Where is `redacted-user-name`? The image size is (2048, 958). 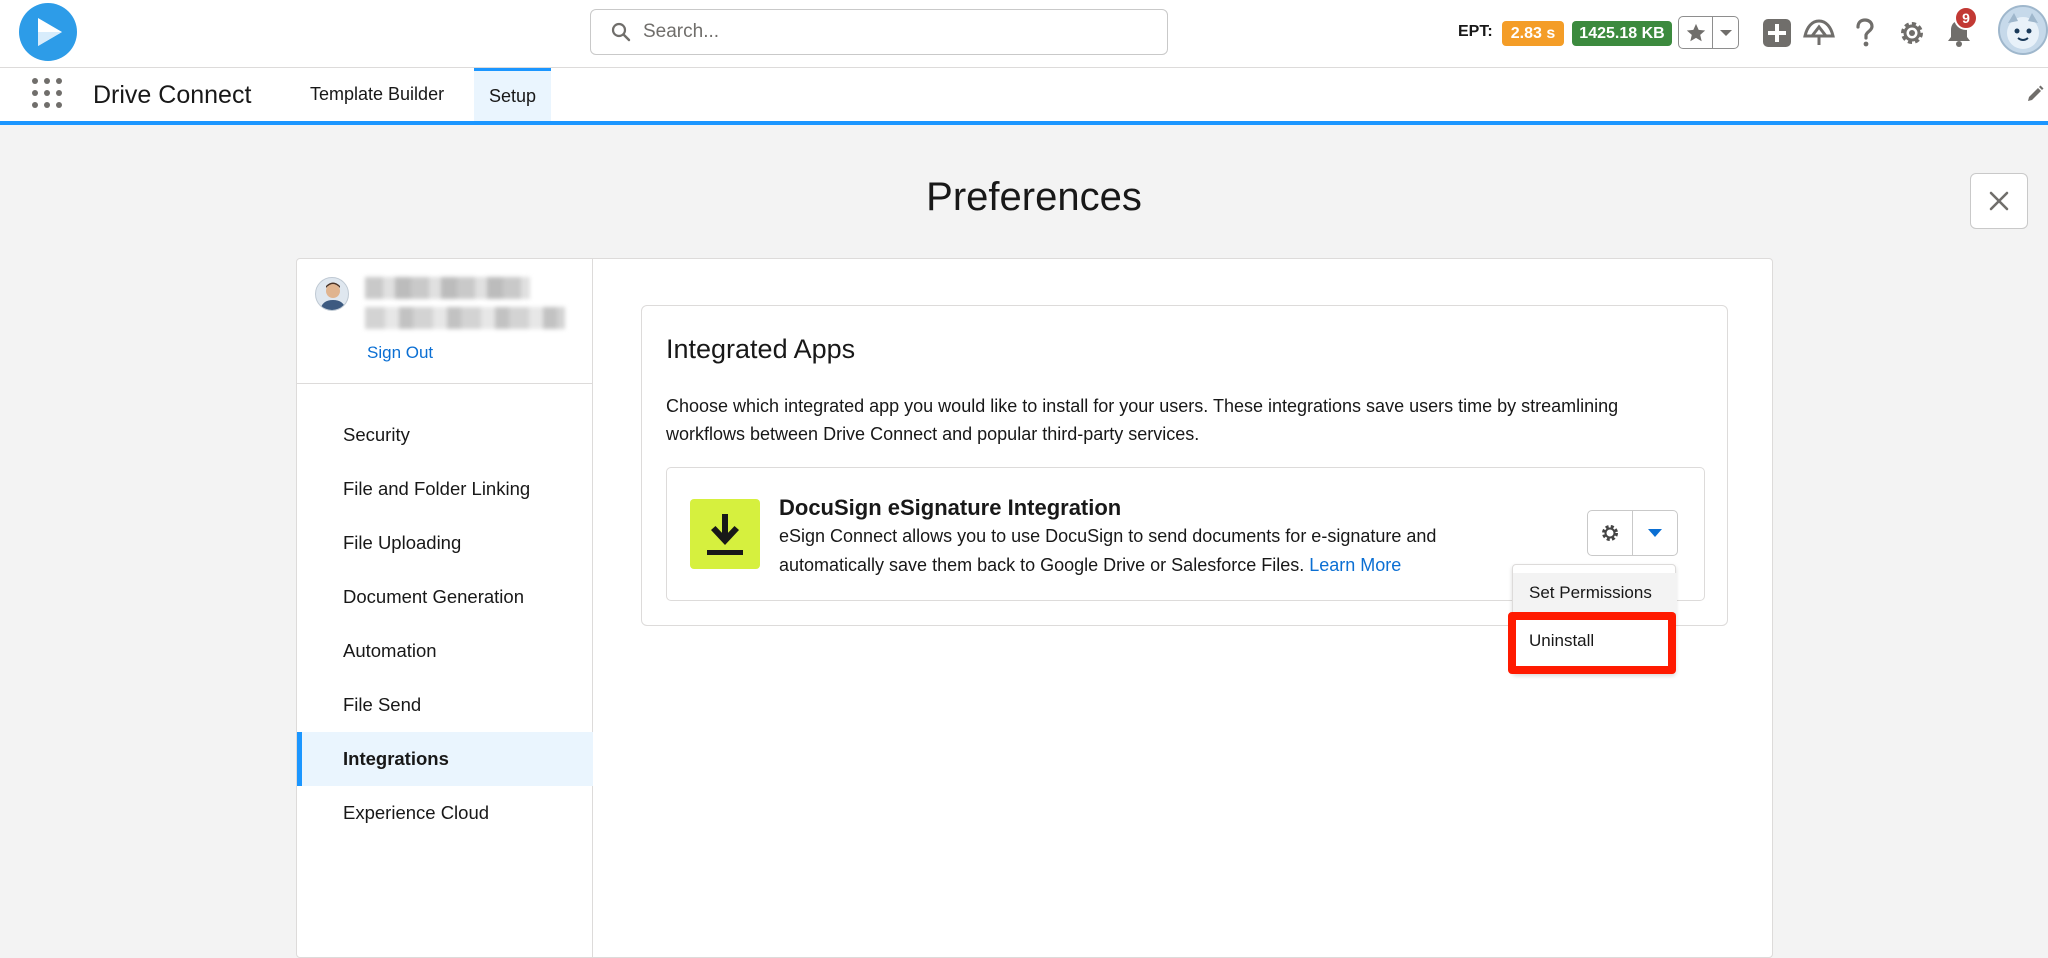 redacted-user-name is located at coordinates (447, 288).